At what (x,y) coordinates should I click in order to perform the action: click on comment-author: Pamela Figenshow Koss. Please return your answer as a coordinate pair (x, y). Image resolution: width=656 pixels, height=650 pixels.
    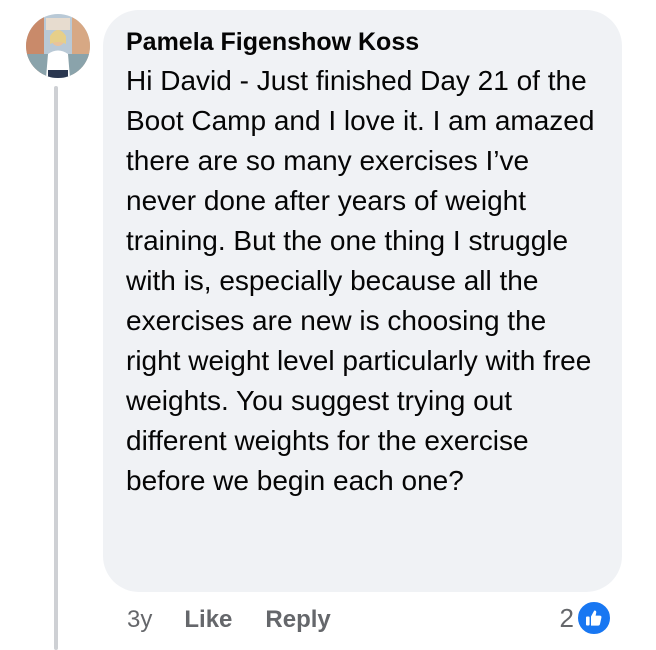
    Looking at the image, I should click on (364, 42).